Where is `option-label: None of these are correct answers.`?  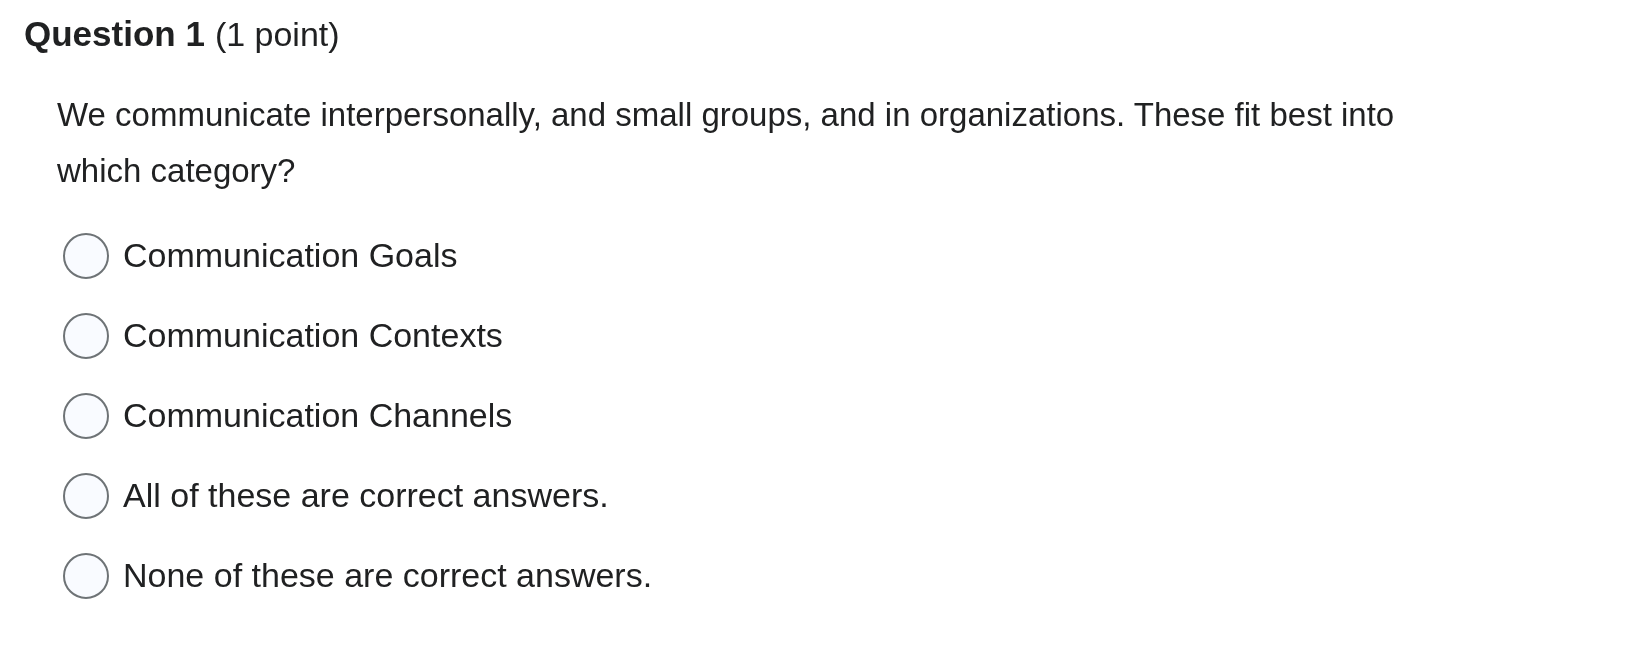 option-label: None of these are correct answers. is located at coordinates (388, 575).